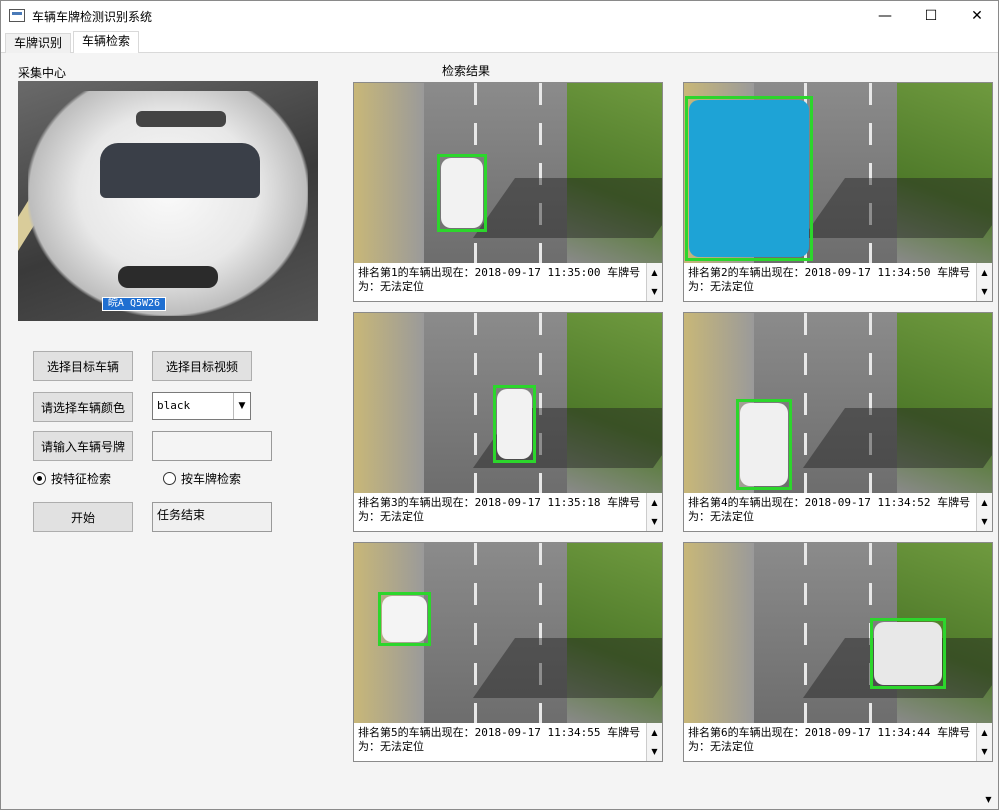 Image resolution: width=999 pixels, height=810 pixels. What do you see at coordinates (169, 478) in the screenshot?
I see `radio-unchecked-icon` at bounding box center [169, 478].